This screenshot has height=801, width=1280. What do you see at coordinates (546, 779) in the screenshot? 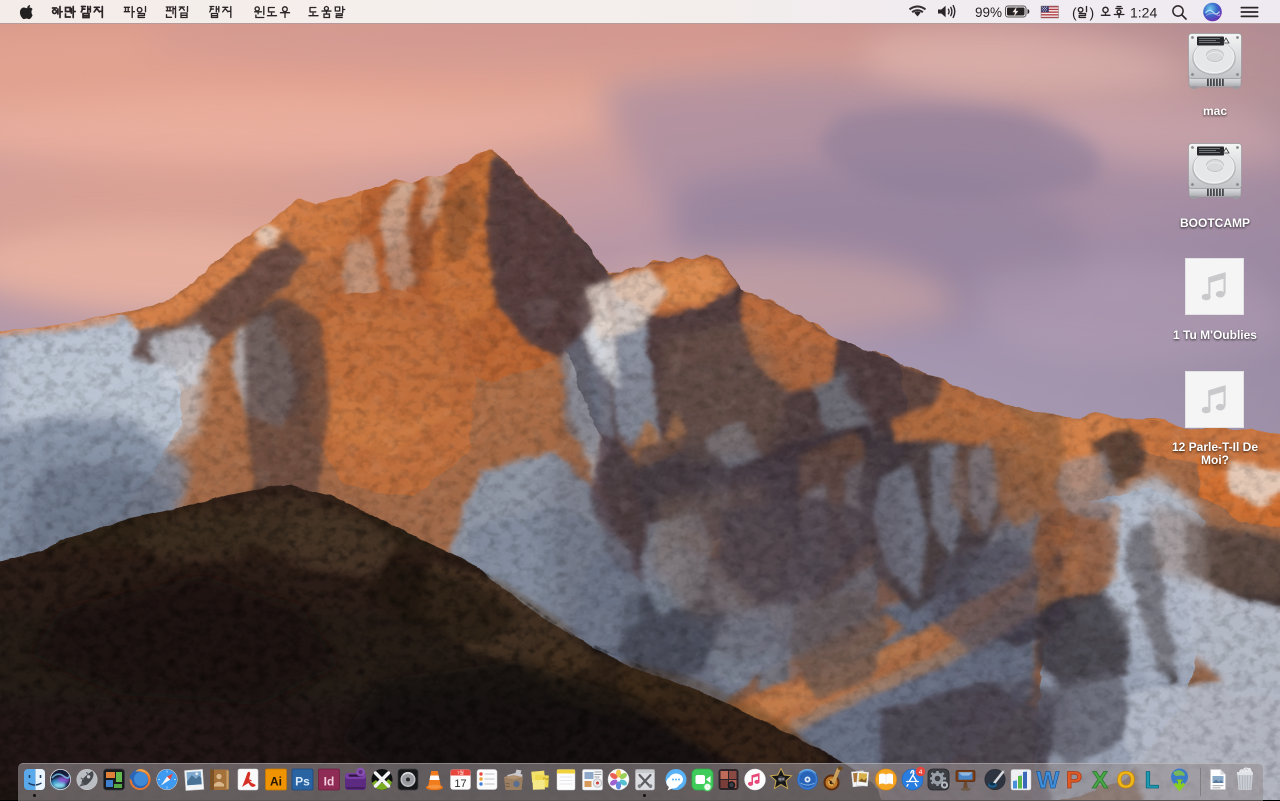
I see `svg-text: Plan` at bounding box center [546, 779].